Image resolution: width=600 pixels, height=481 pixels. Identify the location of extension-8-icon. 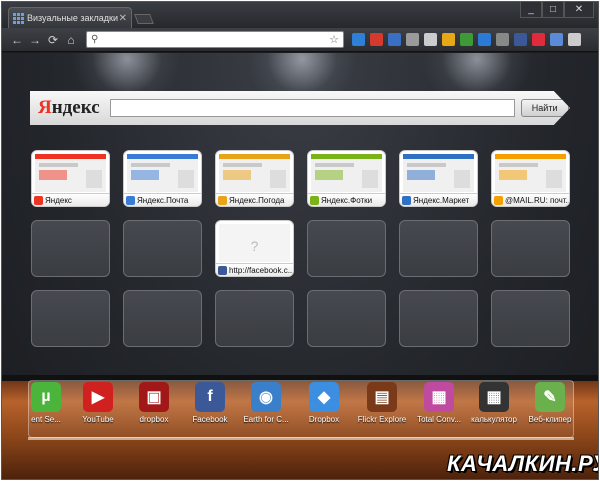
(484, 39).